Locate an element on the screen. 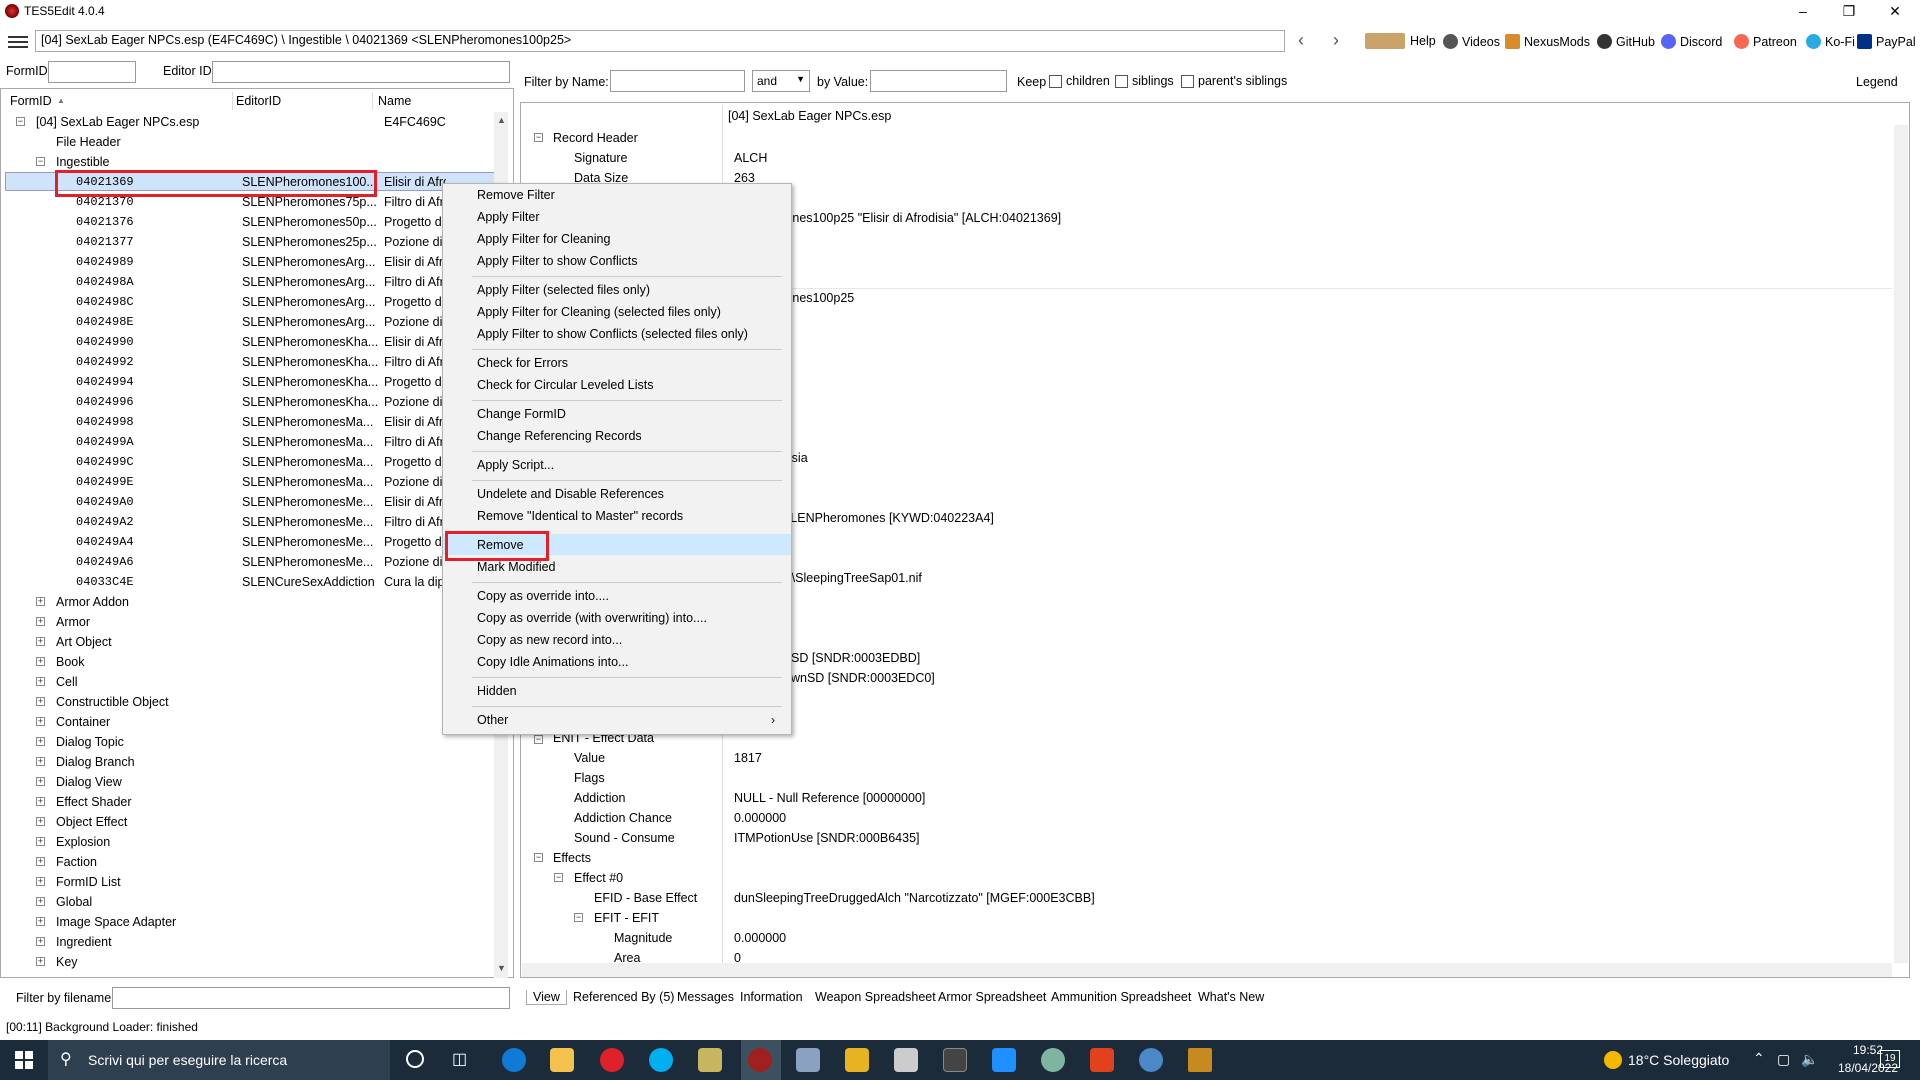 Image resolution: width=1920 pixels, height=1080 pixels. kofi-link: Ko-Fi is located at coordinates (1830, 41).